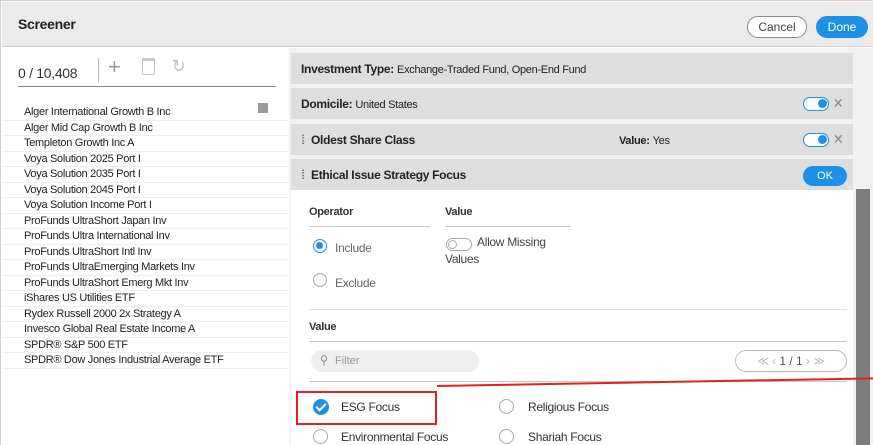 This screenshot has height=445, width=873. I want to click on list-item: Alger Mid Cap Growth B Inc, so click(145, 128).